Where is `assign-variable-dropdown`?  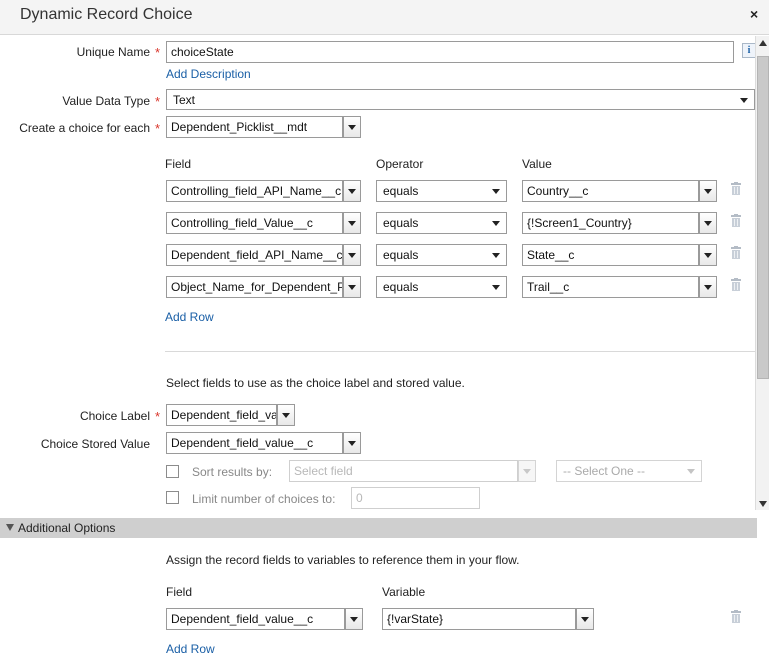
assign-variable-dropdown is located at coordinates (585, 619).